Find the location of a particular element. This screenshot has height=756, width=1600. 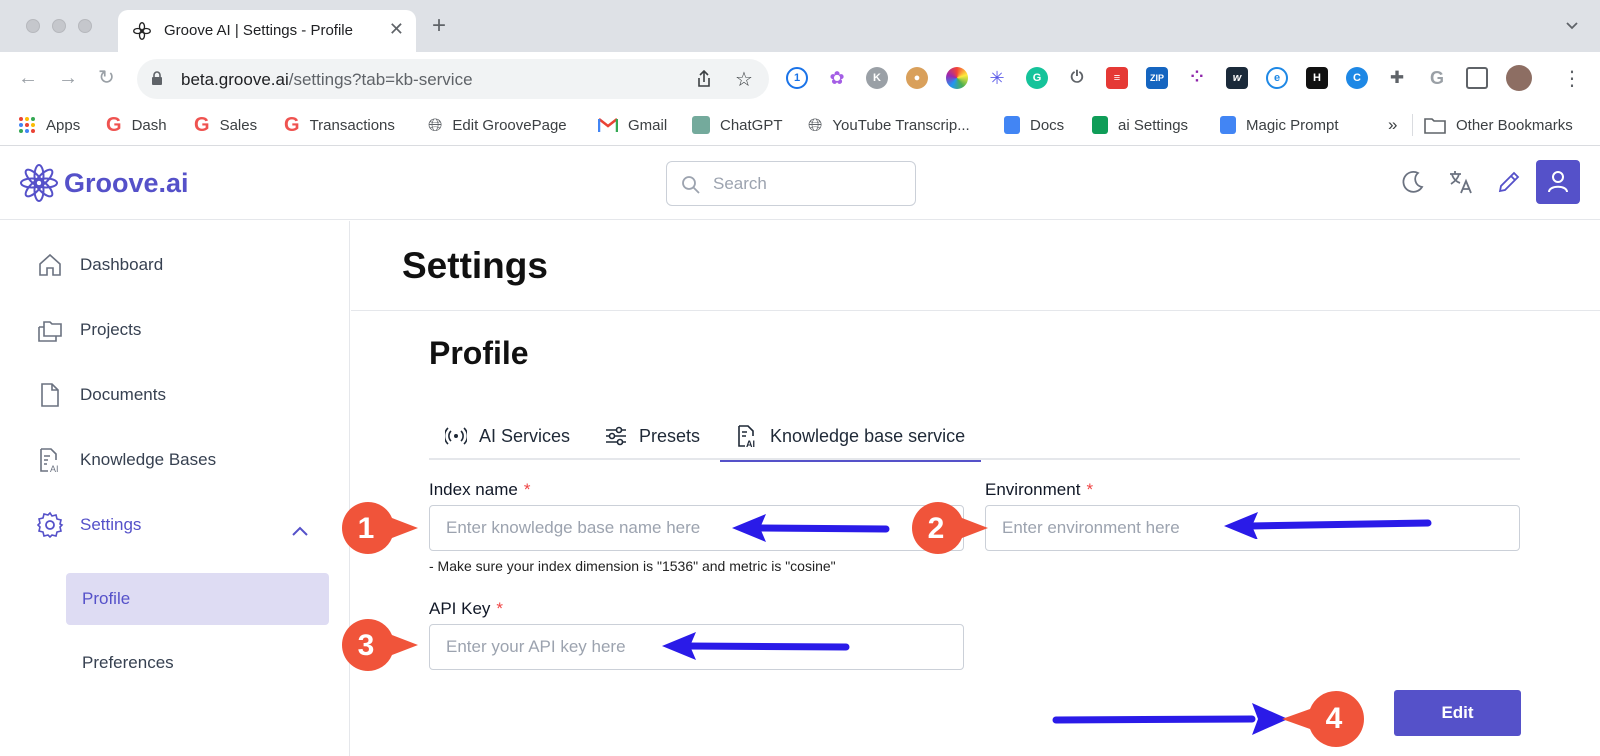

tab-label: Presets is located at coordinates (670, 435).